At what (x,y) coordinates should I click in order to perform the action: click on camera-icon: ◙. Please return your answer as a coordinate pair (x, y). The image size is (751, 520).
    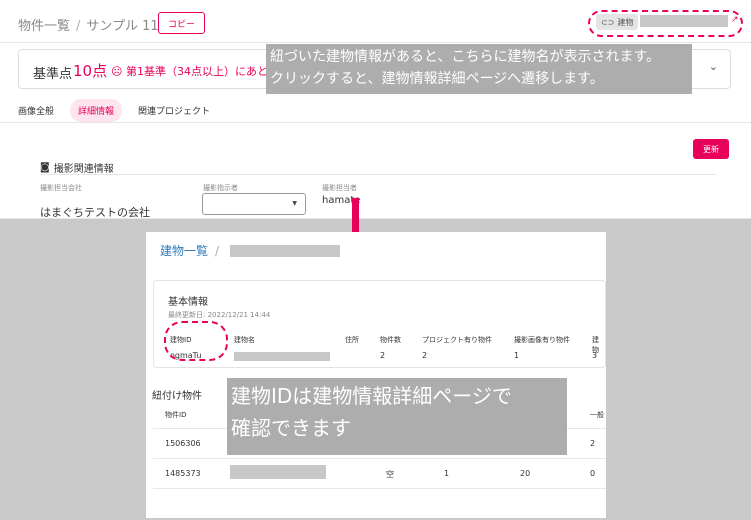
    Looking at the image, I should click on (45, 167).